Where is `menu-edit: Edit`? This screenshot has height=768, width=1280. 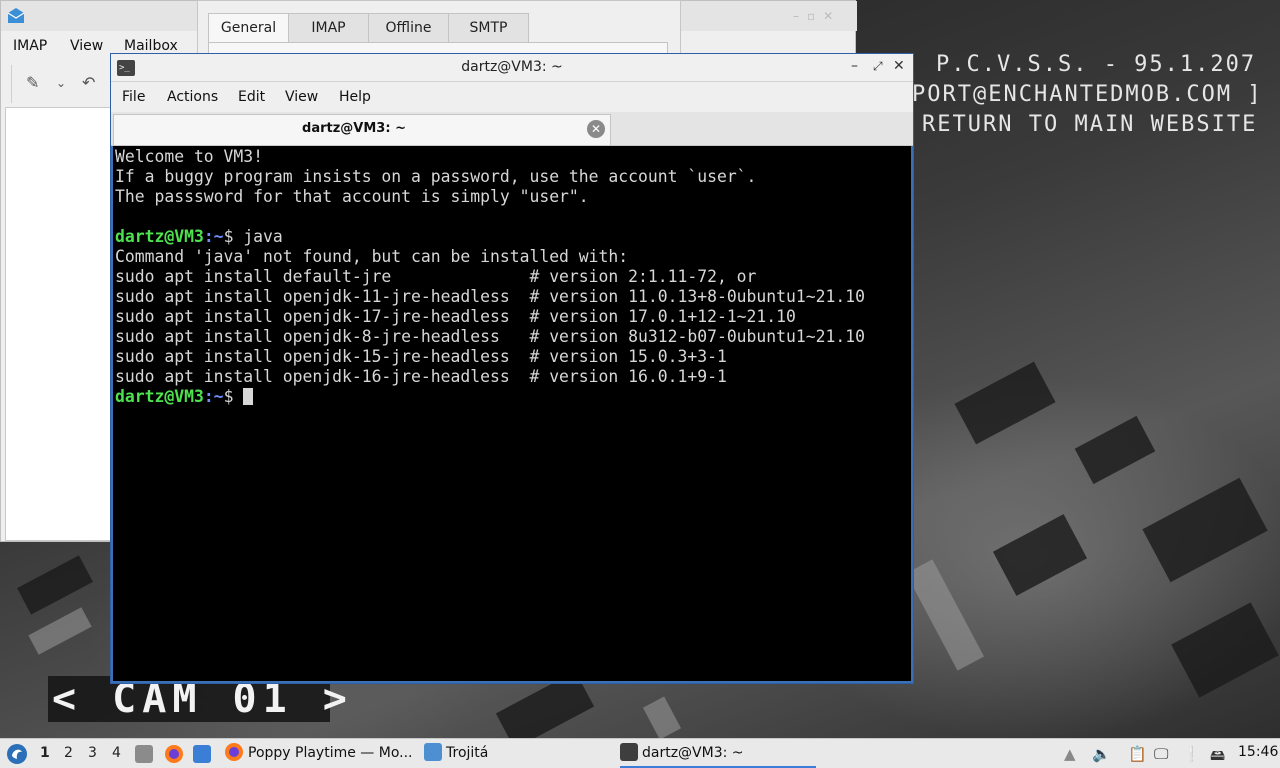 menu-edit: Edit is located at coordinates (251, 97).